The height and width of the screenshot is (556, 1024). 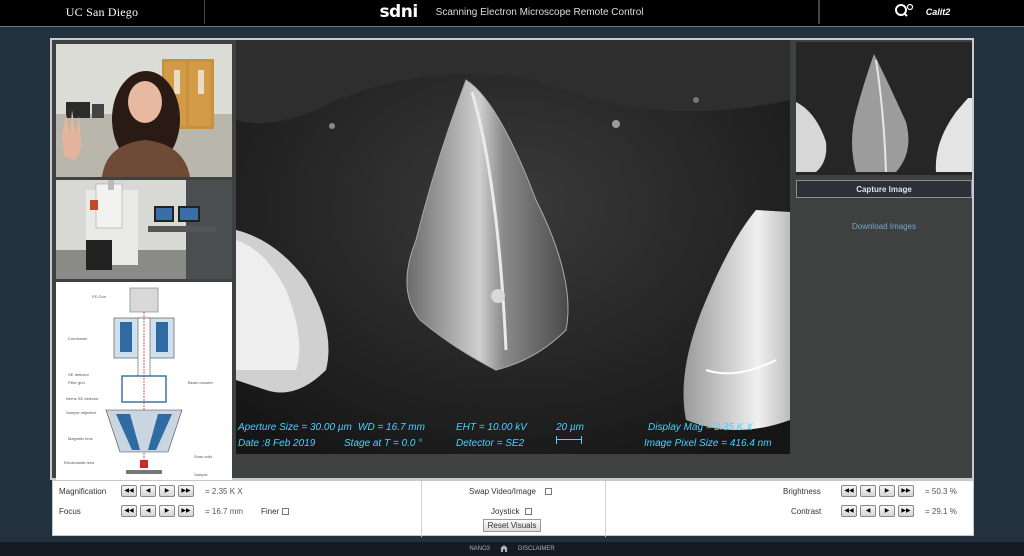 What do you see at coordinates (868, 511) in the screenshot?
I see `contrast-decrease-button: ◀` at bounding box center [868, 511].